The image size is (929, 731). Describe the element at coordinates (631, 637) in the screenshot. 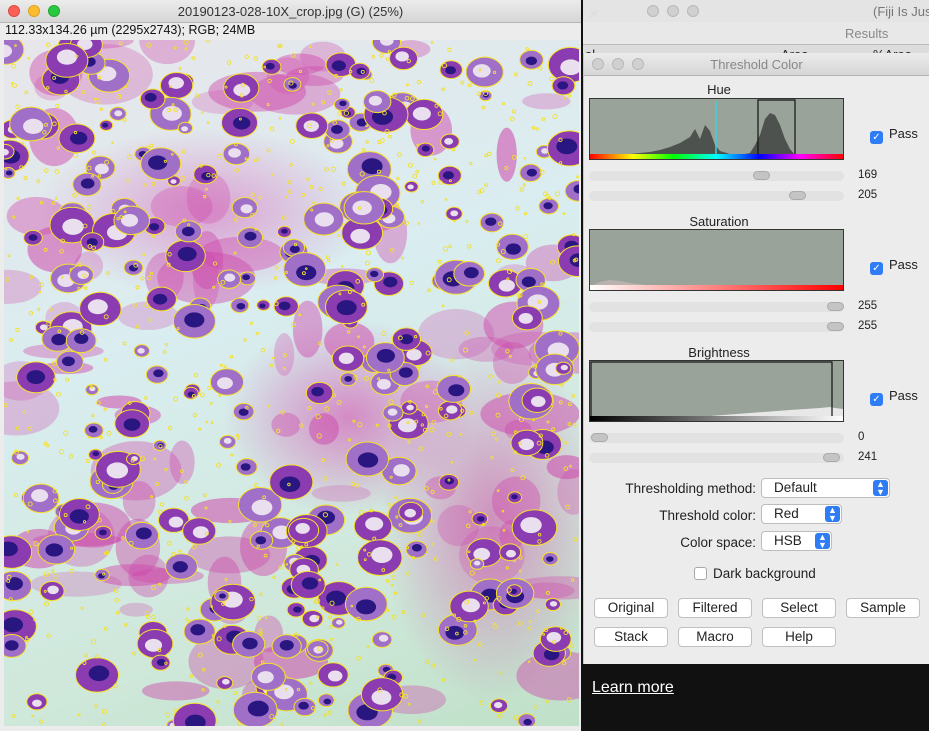

I see `stack-button: Stack` at that location.